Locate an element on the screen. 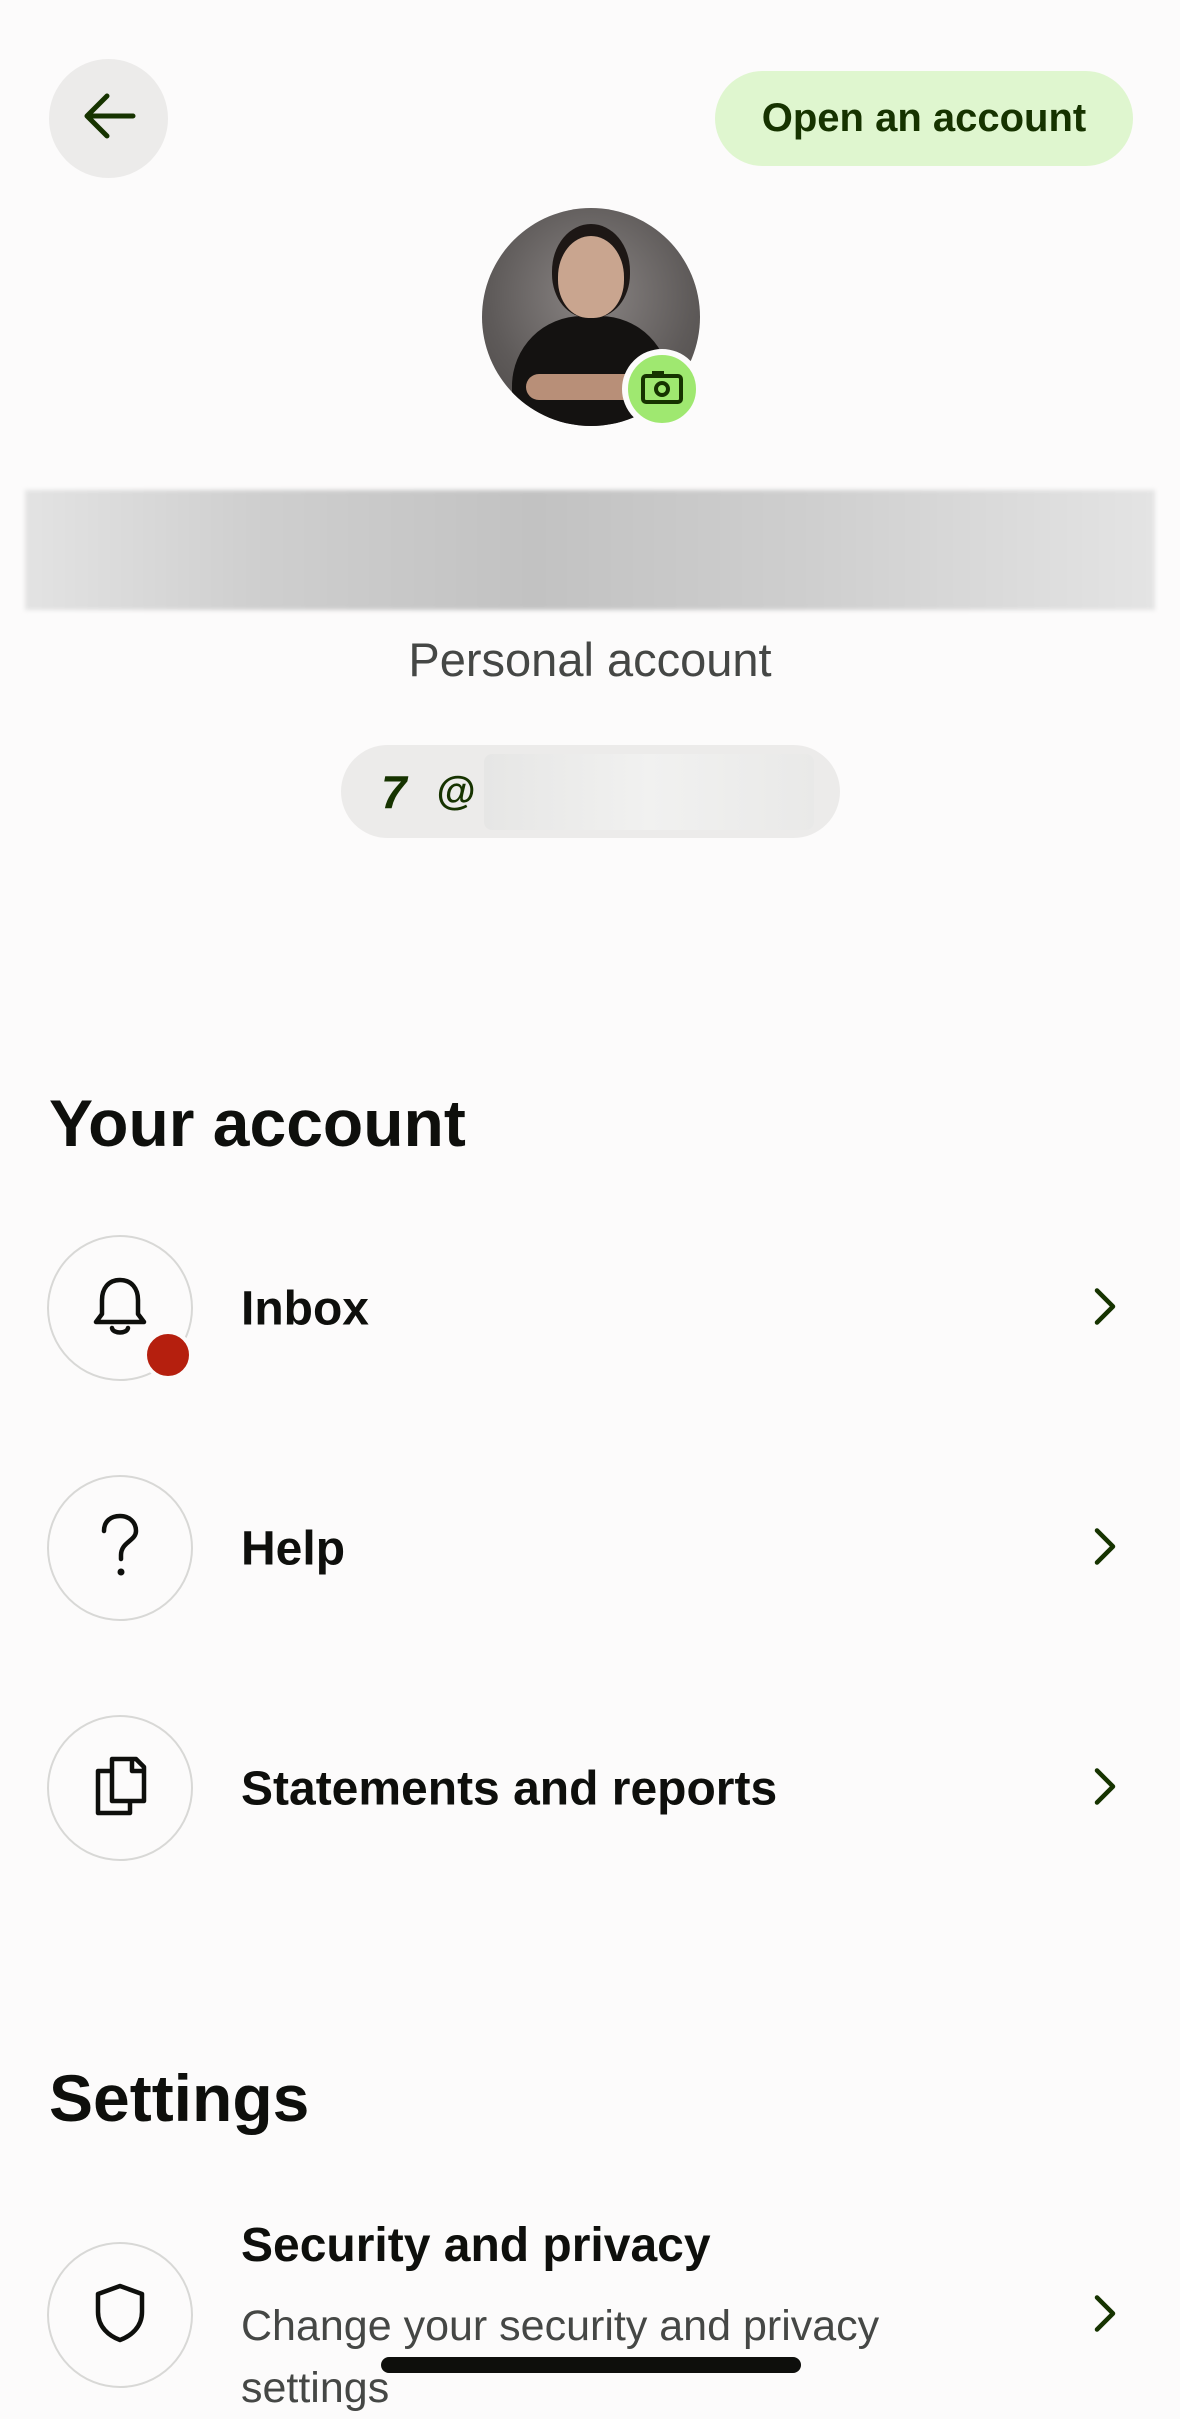  statements-row: Statements and reports is located at coordinates (590, 1789).